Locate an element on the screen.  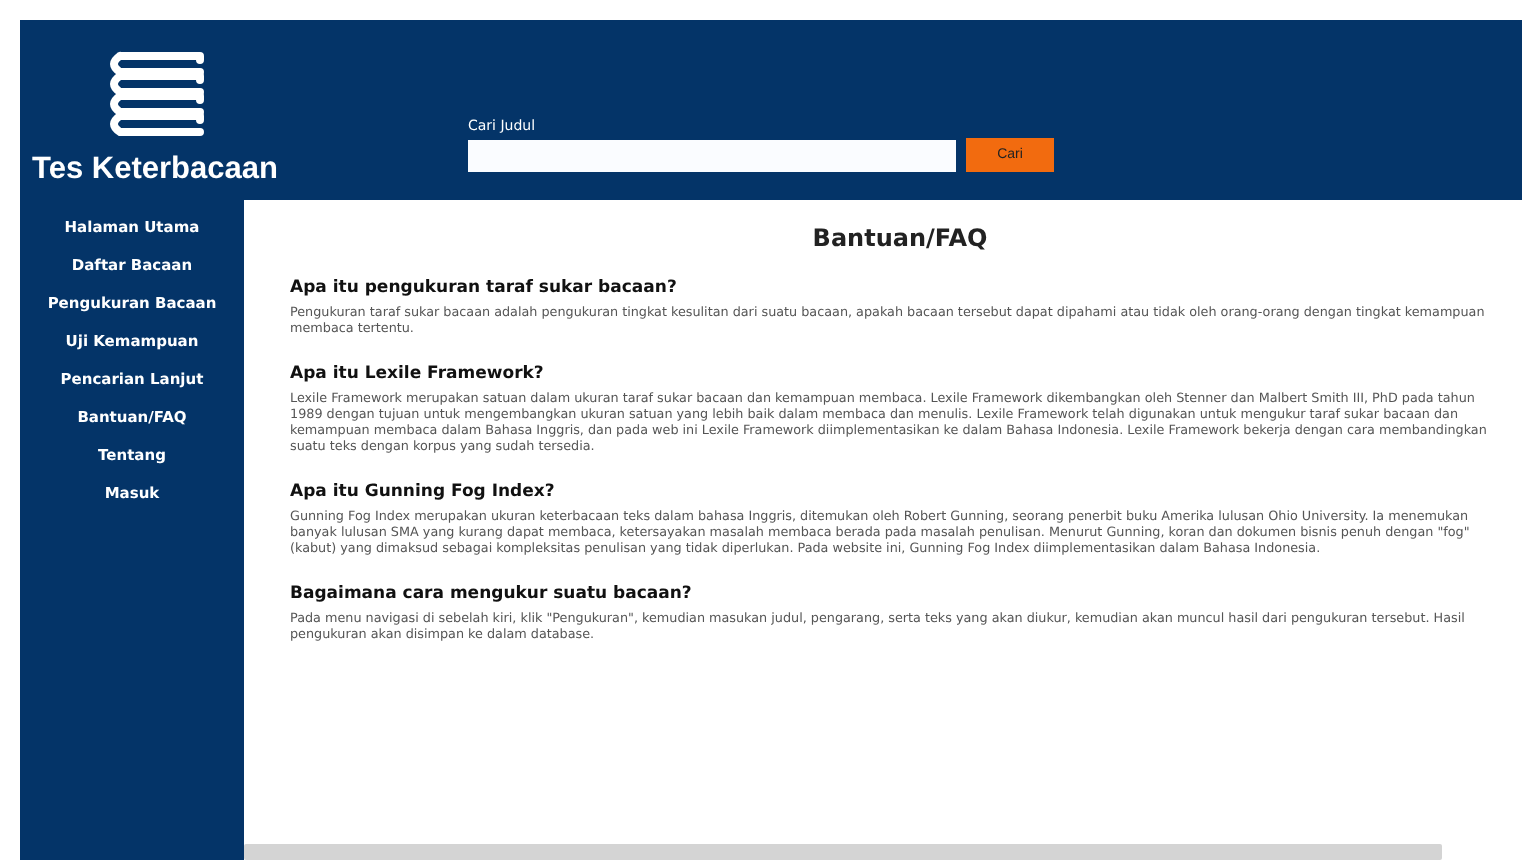
faq-question: Bagaimana cara mengukur suatu bacaan? is located at coordinates (492, 593).